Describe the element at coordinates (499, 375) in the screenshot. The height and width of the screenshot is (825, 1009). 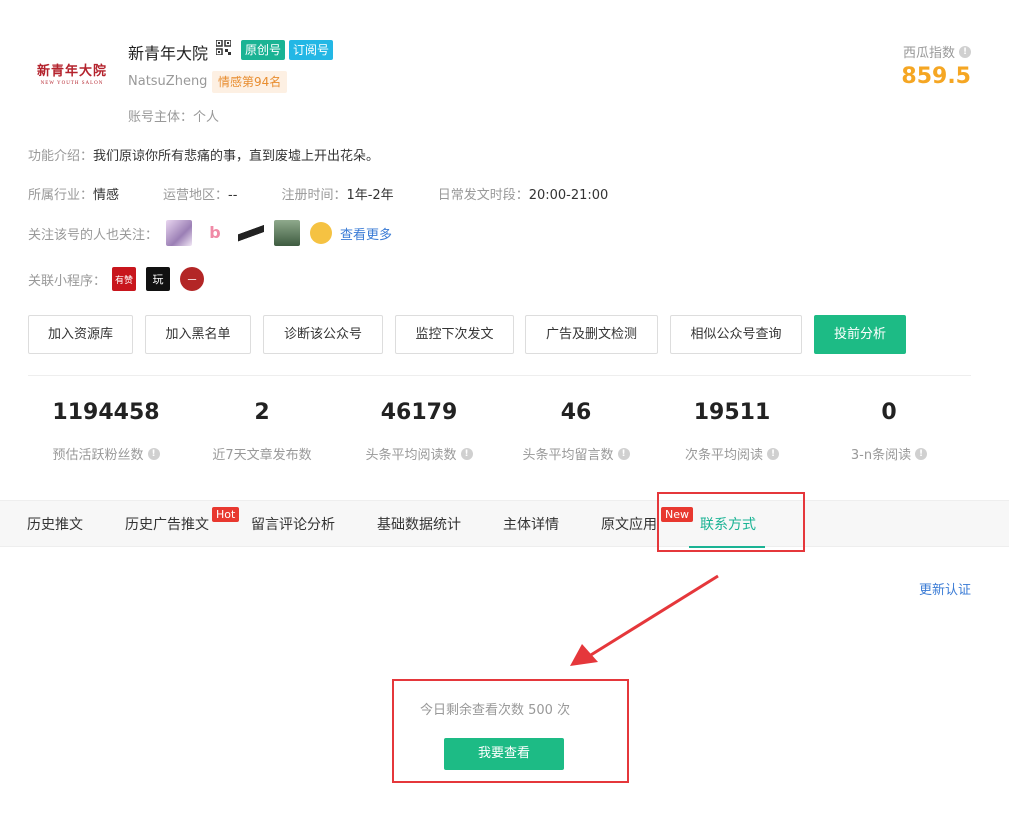
I see `divider` at that location.